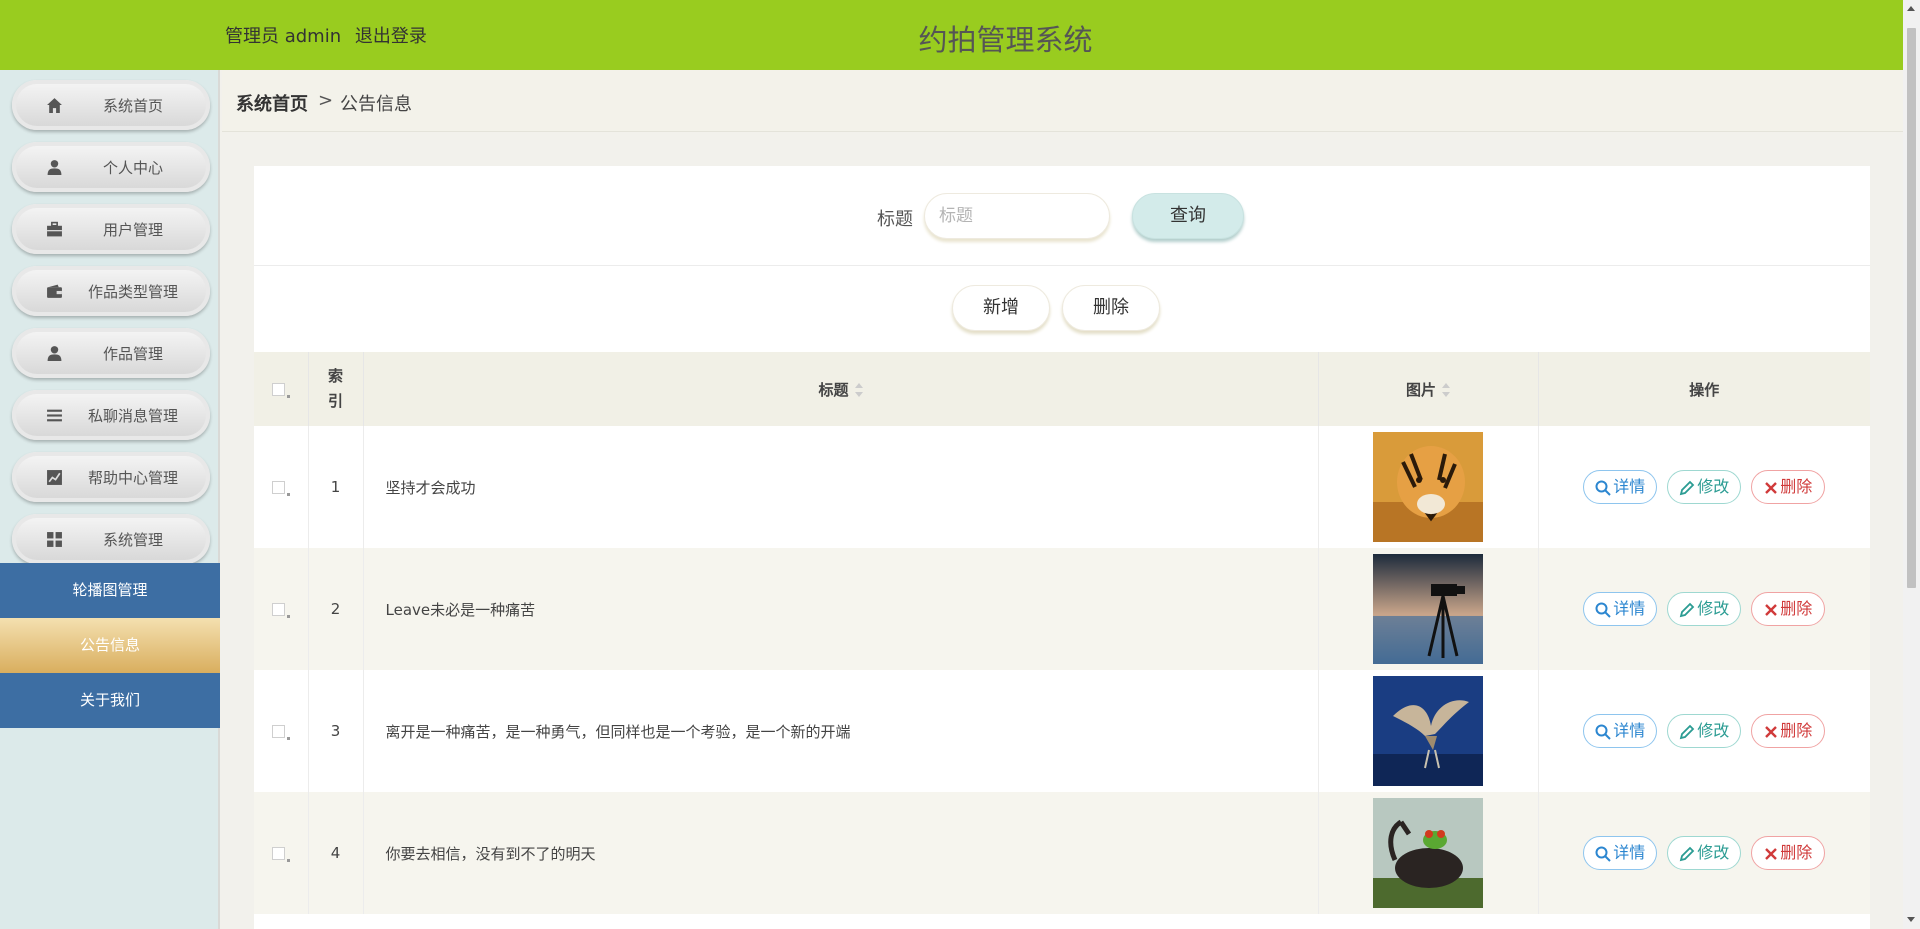 The height and width of the screenshot is (929, 1920). What do you see at coordinates (1001, 308) in the screenshot?
I see `add-button: 新增` at bounding box center [1001, 308].